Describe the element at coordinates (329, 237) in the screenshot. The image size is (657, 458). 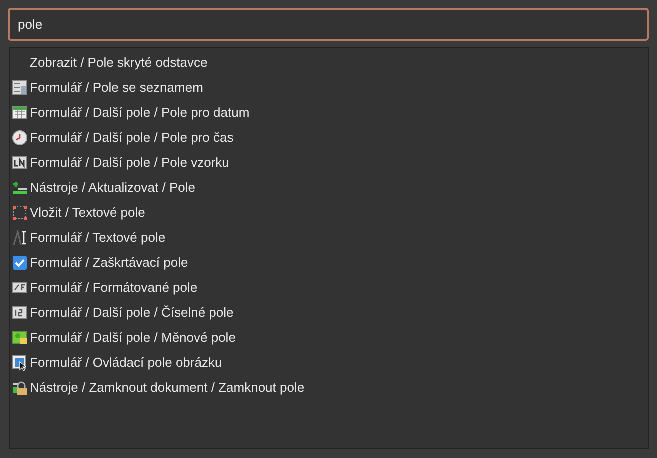
I see `result-item: Formulář / Textové pole` at that location.